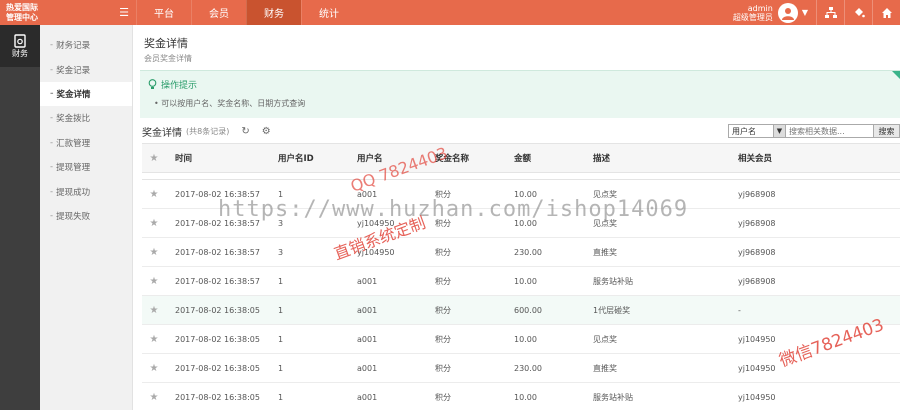  I want to click on user-icon, so click(787, 13).